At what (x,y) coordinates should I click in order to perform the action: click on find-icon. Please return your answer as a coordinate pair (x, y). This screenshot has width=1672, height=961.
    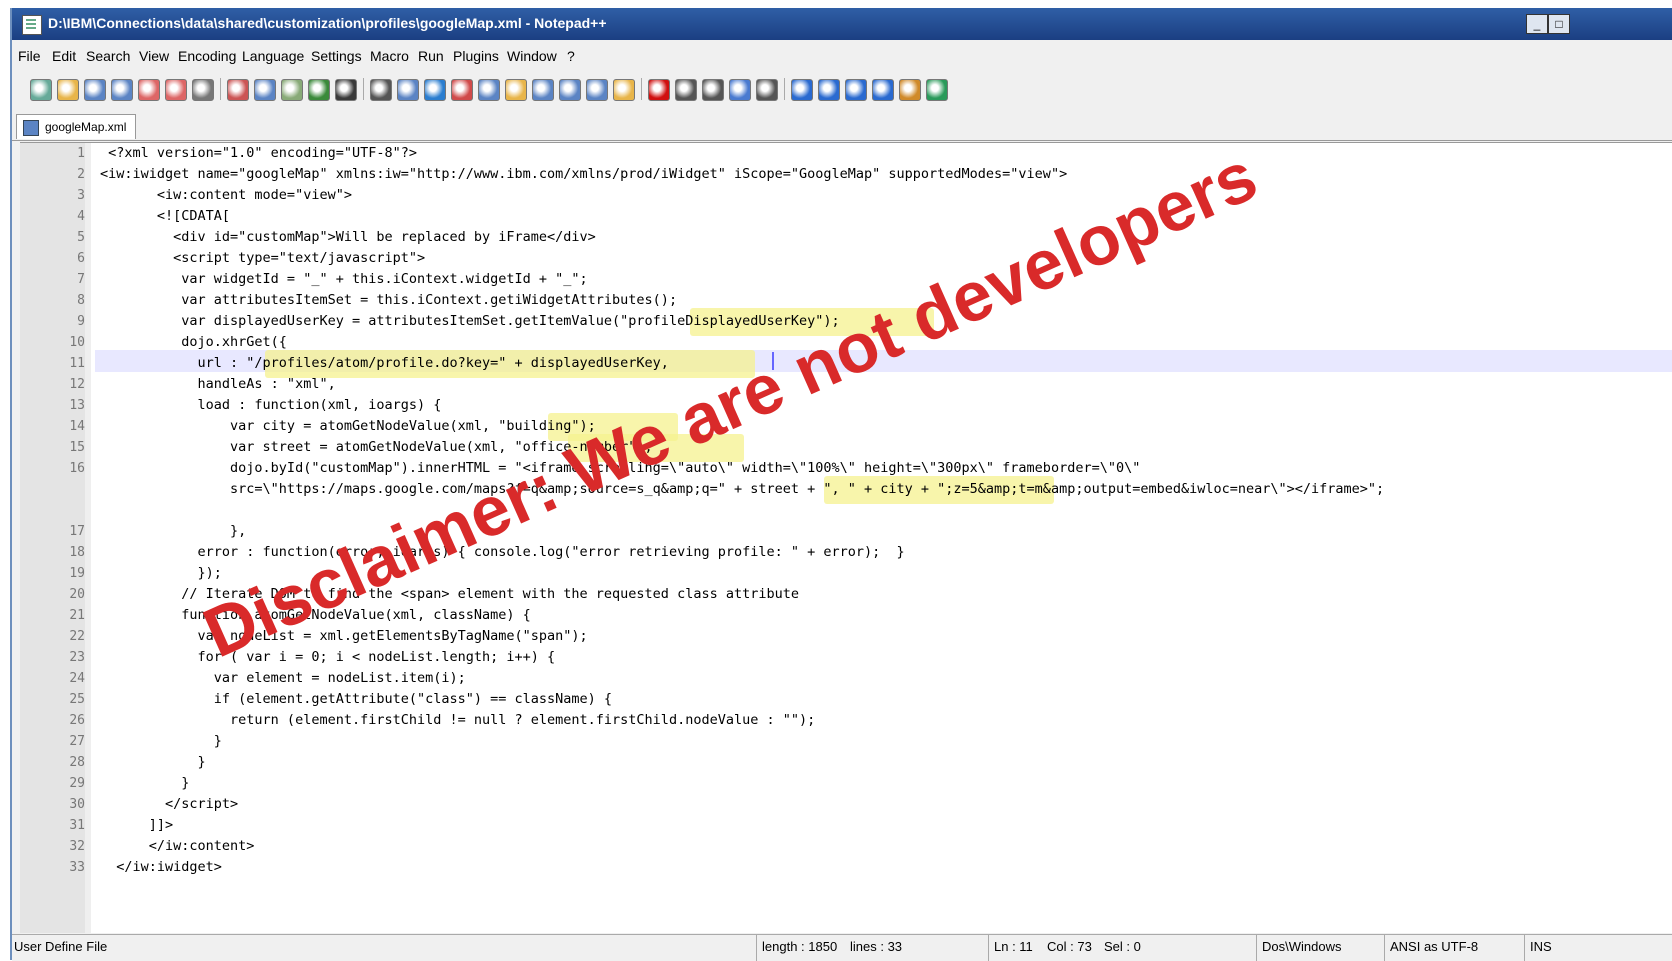
    Looking at the image, I should click on (381, 90).